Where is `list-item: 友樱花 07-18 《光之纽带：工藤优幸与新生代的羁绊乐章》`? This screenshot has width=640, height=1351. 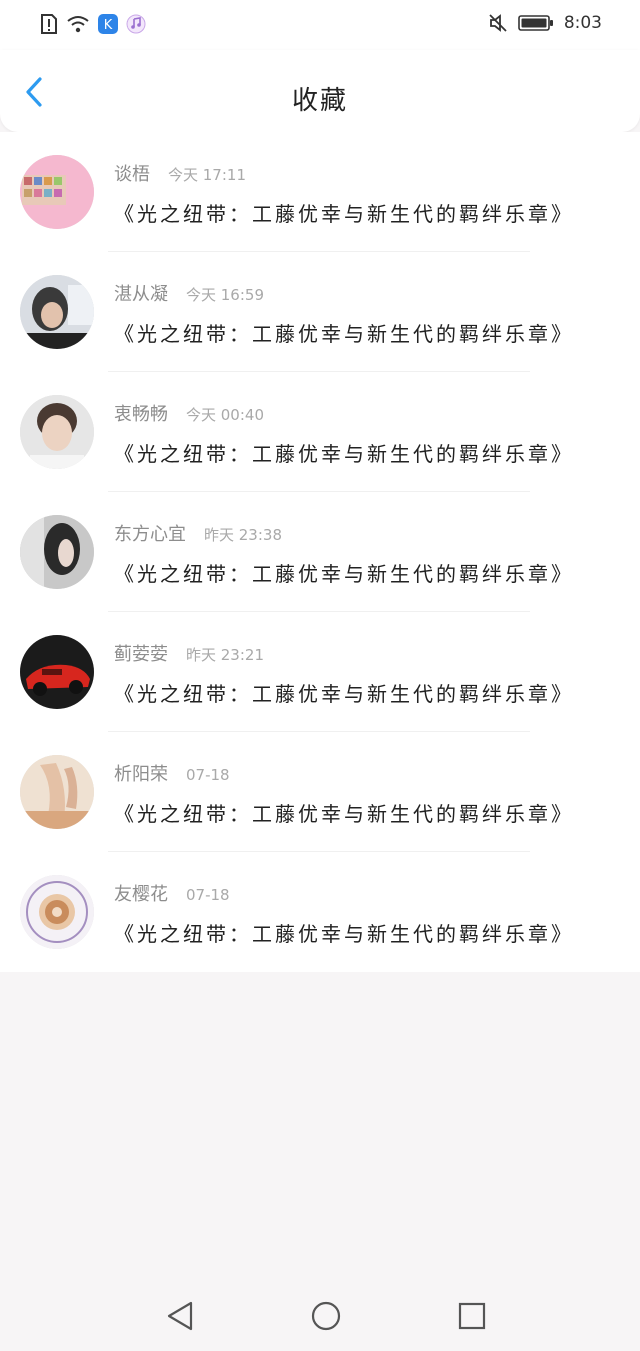
list-item: 友樱花 07-18 《光之纽带：工藤优幸与新生代的羁绊乐章》 is located at coordinates (320, 912).